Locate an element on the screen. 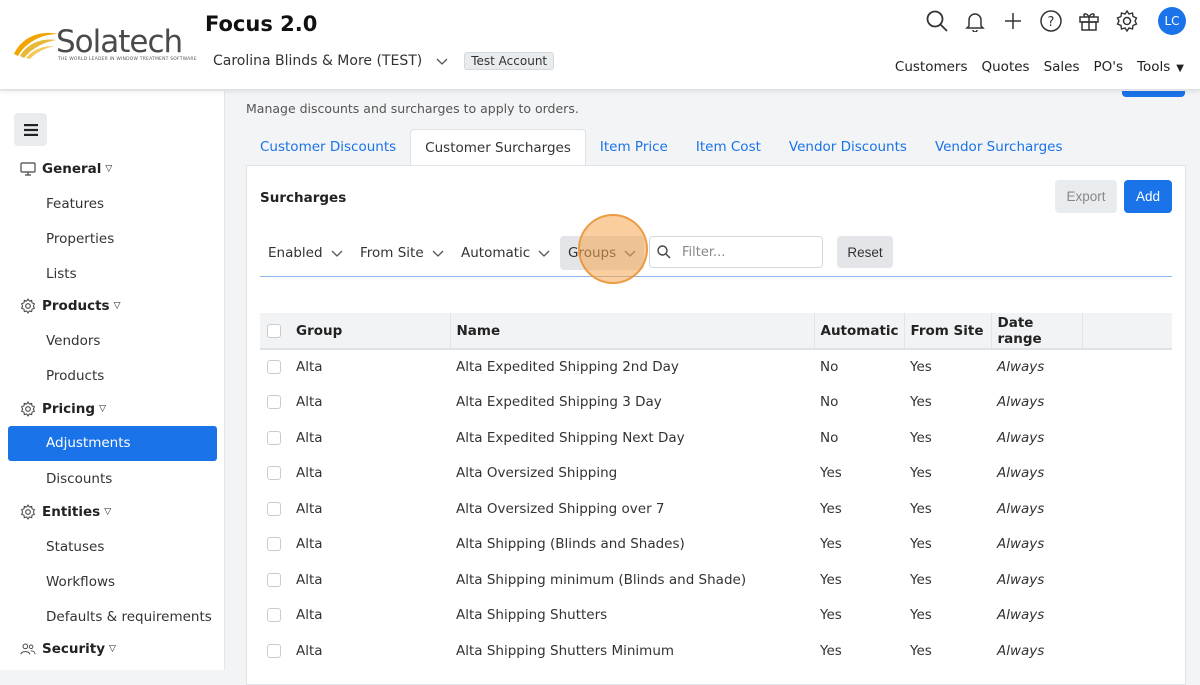  sidebar-section-pricing: Pricing ▽ is located at coordinates (63, 409).